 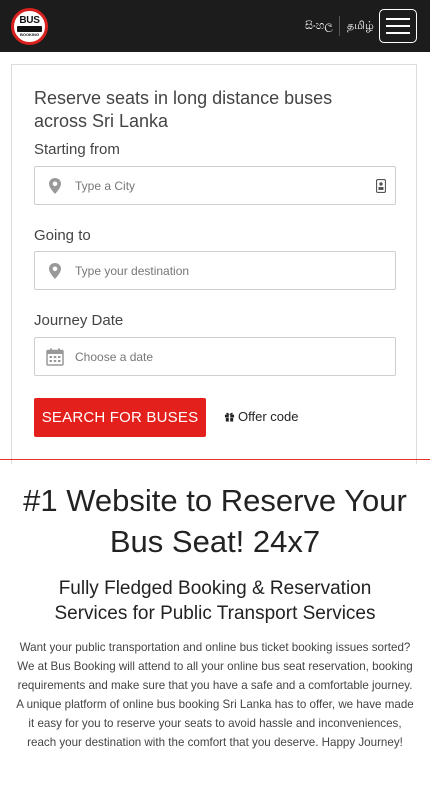 What do you see at coordinates (360, 26) in the screenshot?
I see `language-tamil-link: தமிழ்` at bounding box center [360, 26].